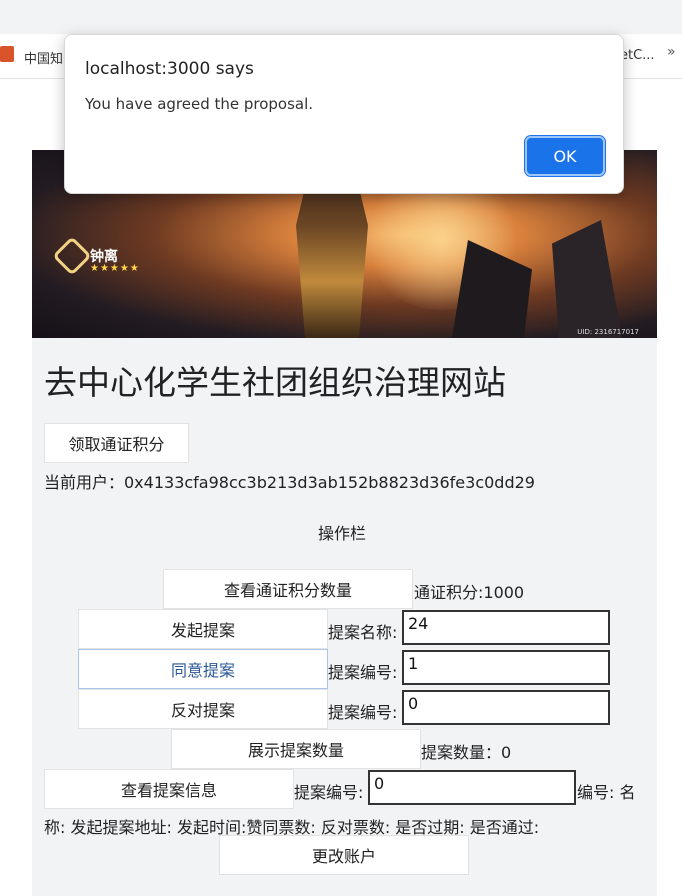  Describe the element at coordinates (363, 632) in the screenshot. I see `proposal-name-label: 提案名称:` at that location.